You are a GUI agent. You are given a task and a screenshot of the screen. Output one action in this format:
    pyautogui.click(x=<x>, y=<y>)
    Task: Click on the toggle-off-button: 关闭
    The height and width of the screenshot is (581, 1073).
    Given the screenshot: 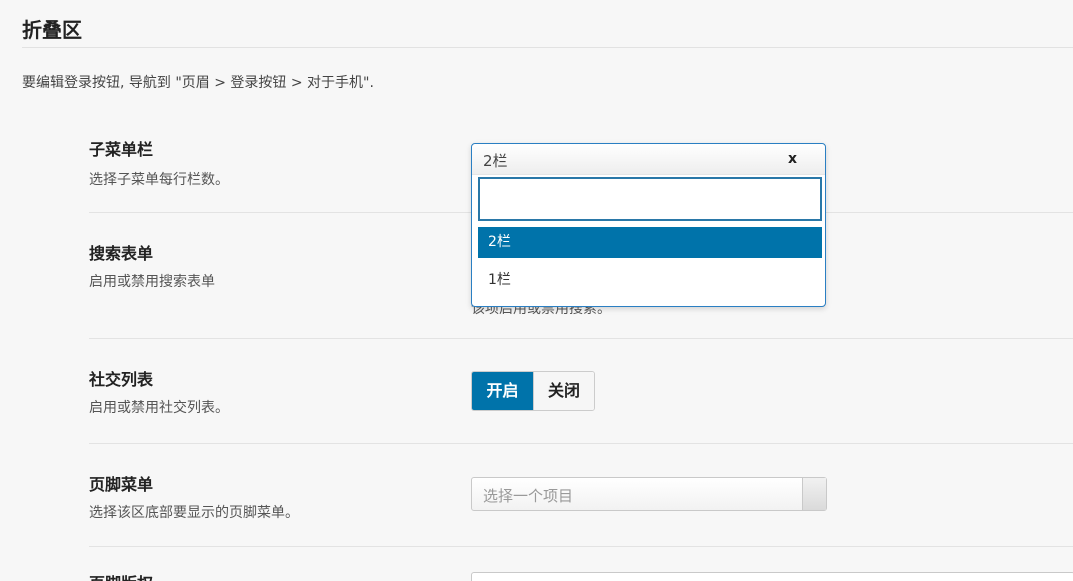 What is the action you would take?
    pyautogui.click(x=563, y=391)
    